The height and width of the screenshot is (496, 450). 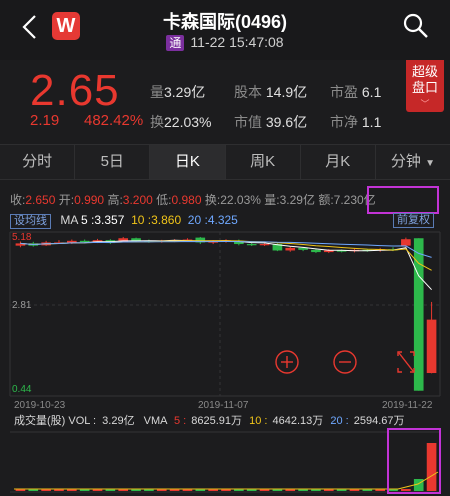 I want to click on y-label-low: 0.44, so click(x=22, y=389).